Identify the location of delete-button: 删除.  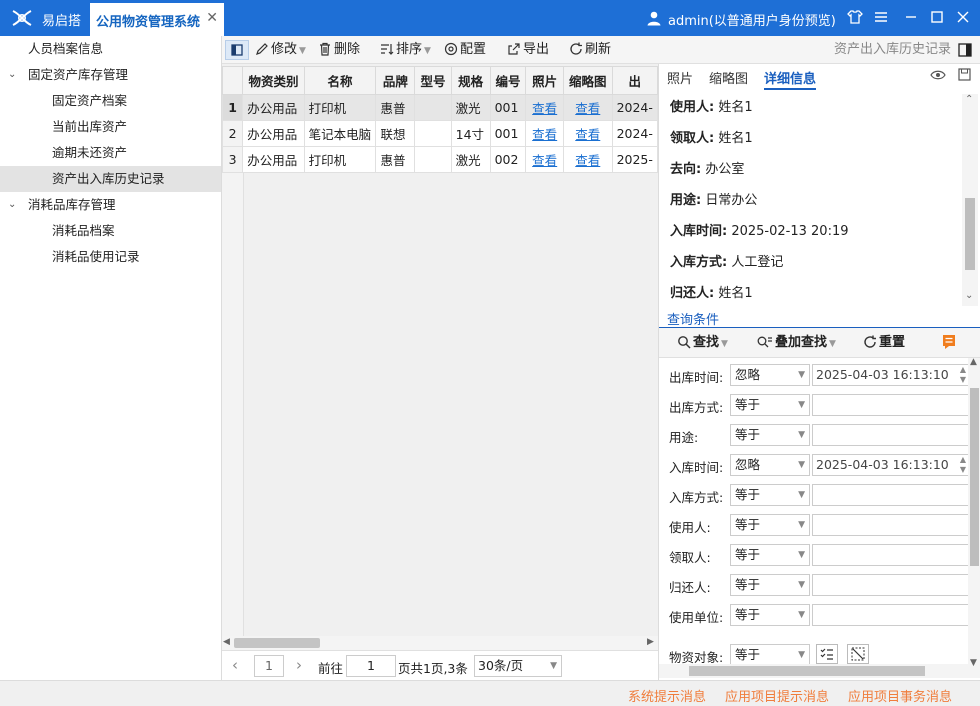
(339, 50).